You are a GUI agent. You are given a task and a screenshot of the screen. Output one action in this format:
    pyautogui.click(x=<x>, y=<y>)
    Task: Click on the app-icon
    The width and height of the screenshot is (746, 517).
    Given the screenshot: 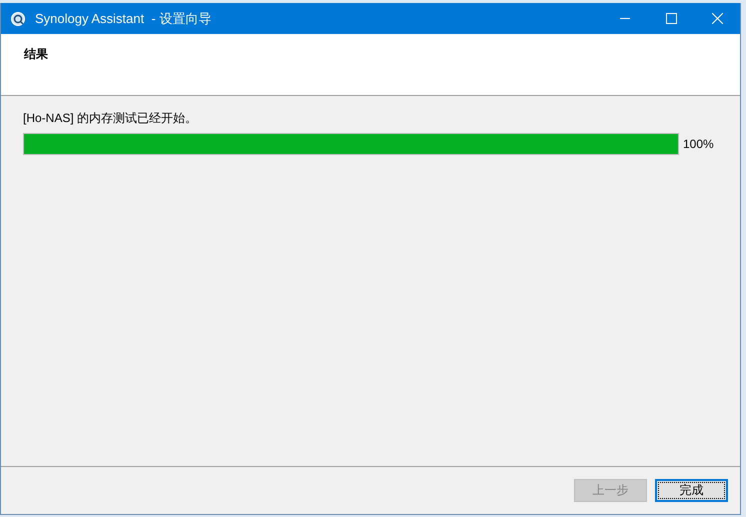 What is the action you would take?
    pyautogui.click(x=18, y=19)
    